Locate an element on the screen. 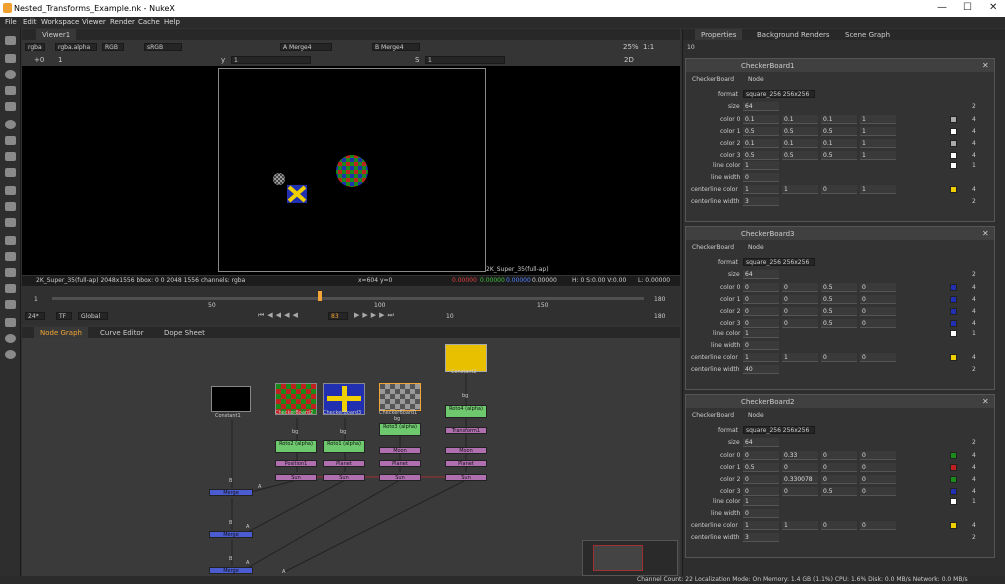 Image resolution: width=1005 pixels, height=584 pixels. planet-node-3: Planet is located at coordinates (466, 463).